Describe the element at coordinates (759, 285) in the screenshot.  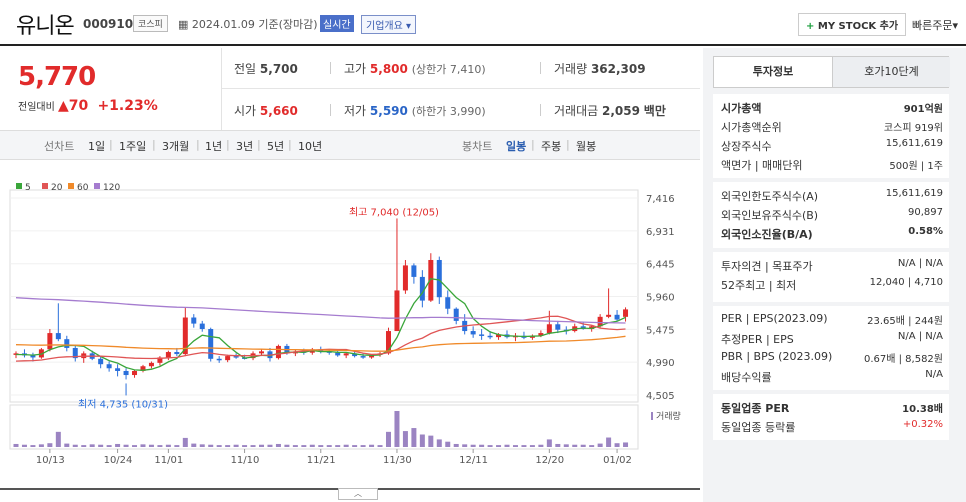
I see `info-label: 52주최고 | 최저` at that location.